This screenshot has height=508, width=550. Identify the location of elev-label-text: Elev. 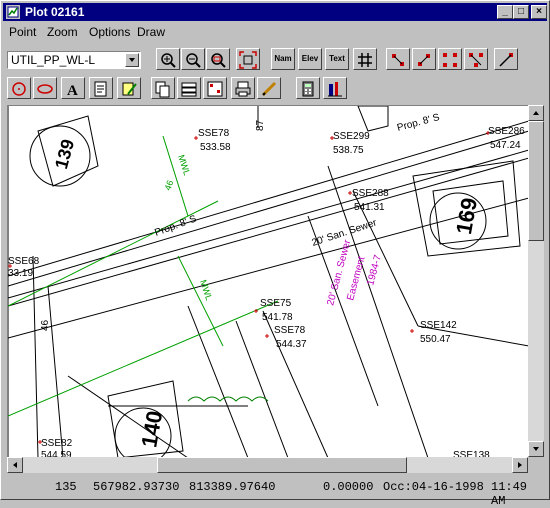
(310, 58).